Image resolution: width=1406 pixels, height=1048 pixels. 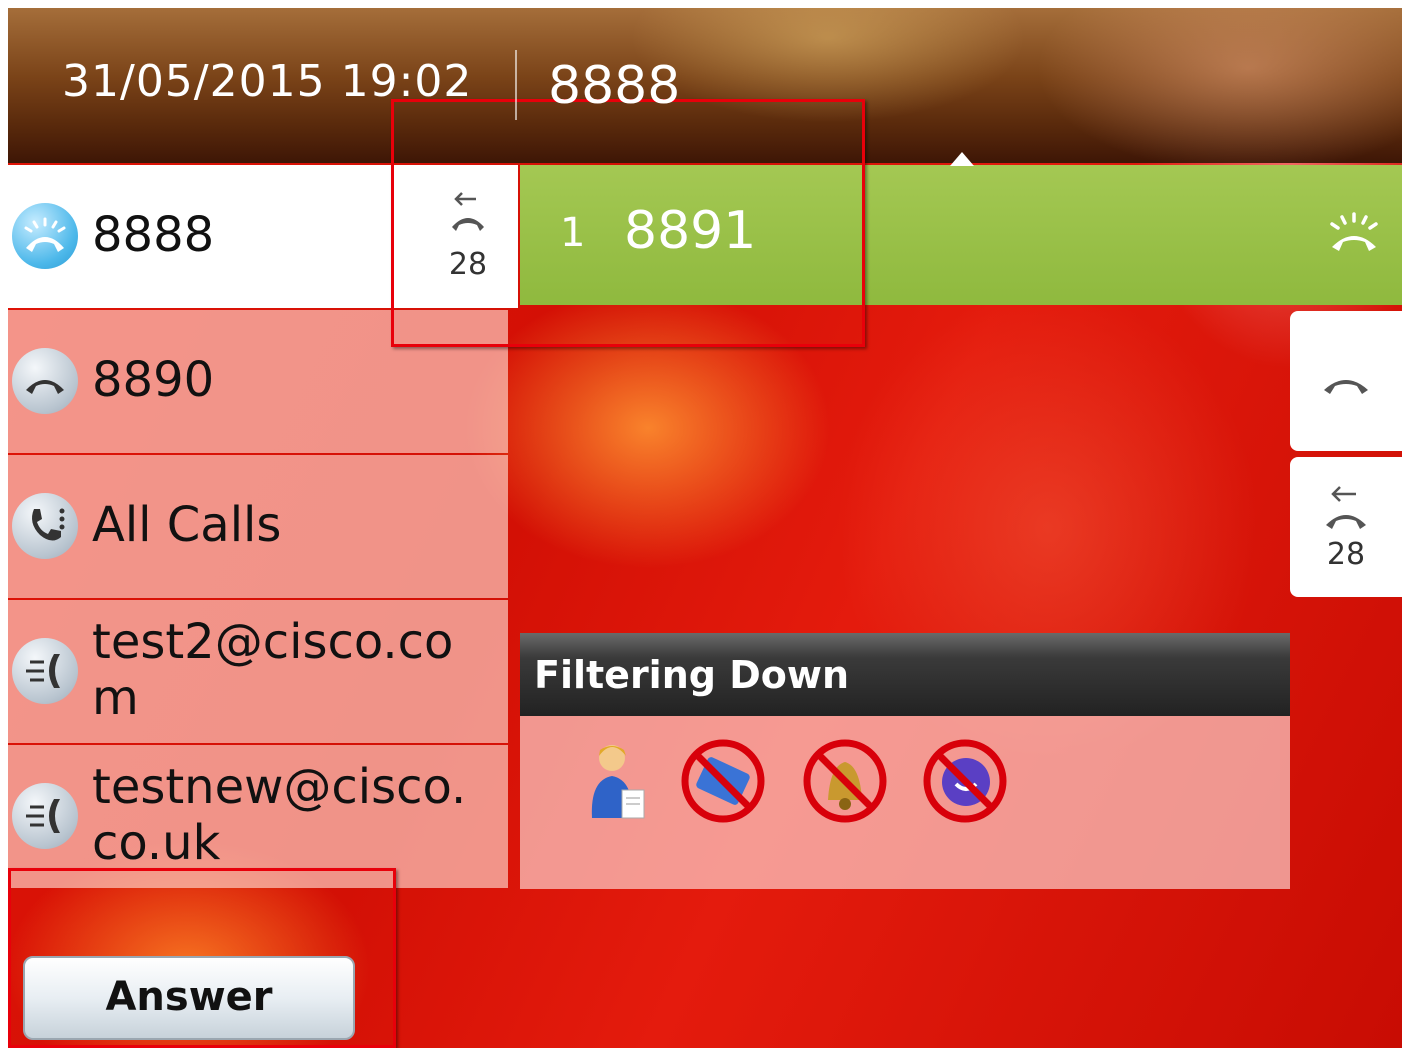 What do you see at coordinates (267, 81) in the screenshot?
I see `date-time: 31/05/2015 19:02` at bounding box center [267, 81].